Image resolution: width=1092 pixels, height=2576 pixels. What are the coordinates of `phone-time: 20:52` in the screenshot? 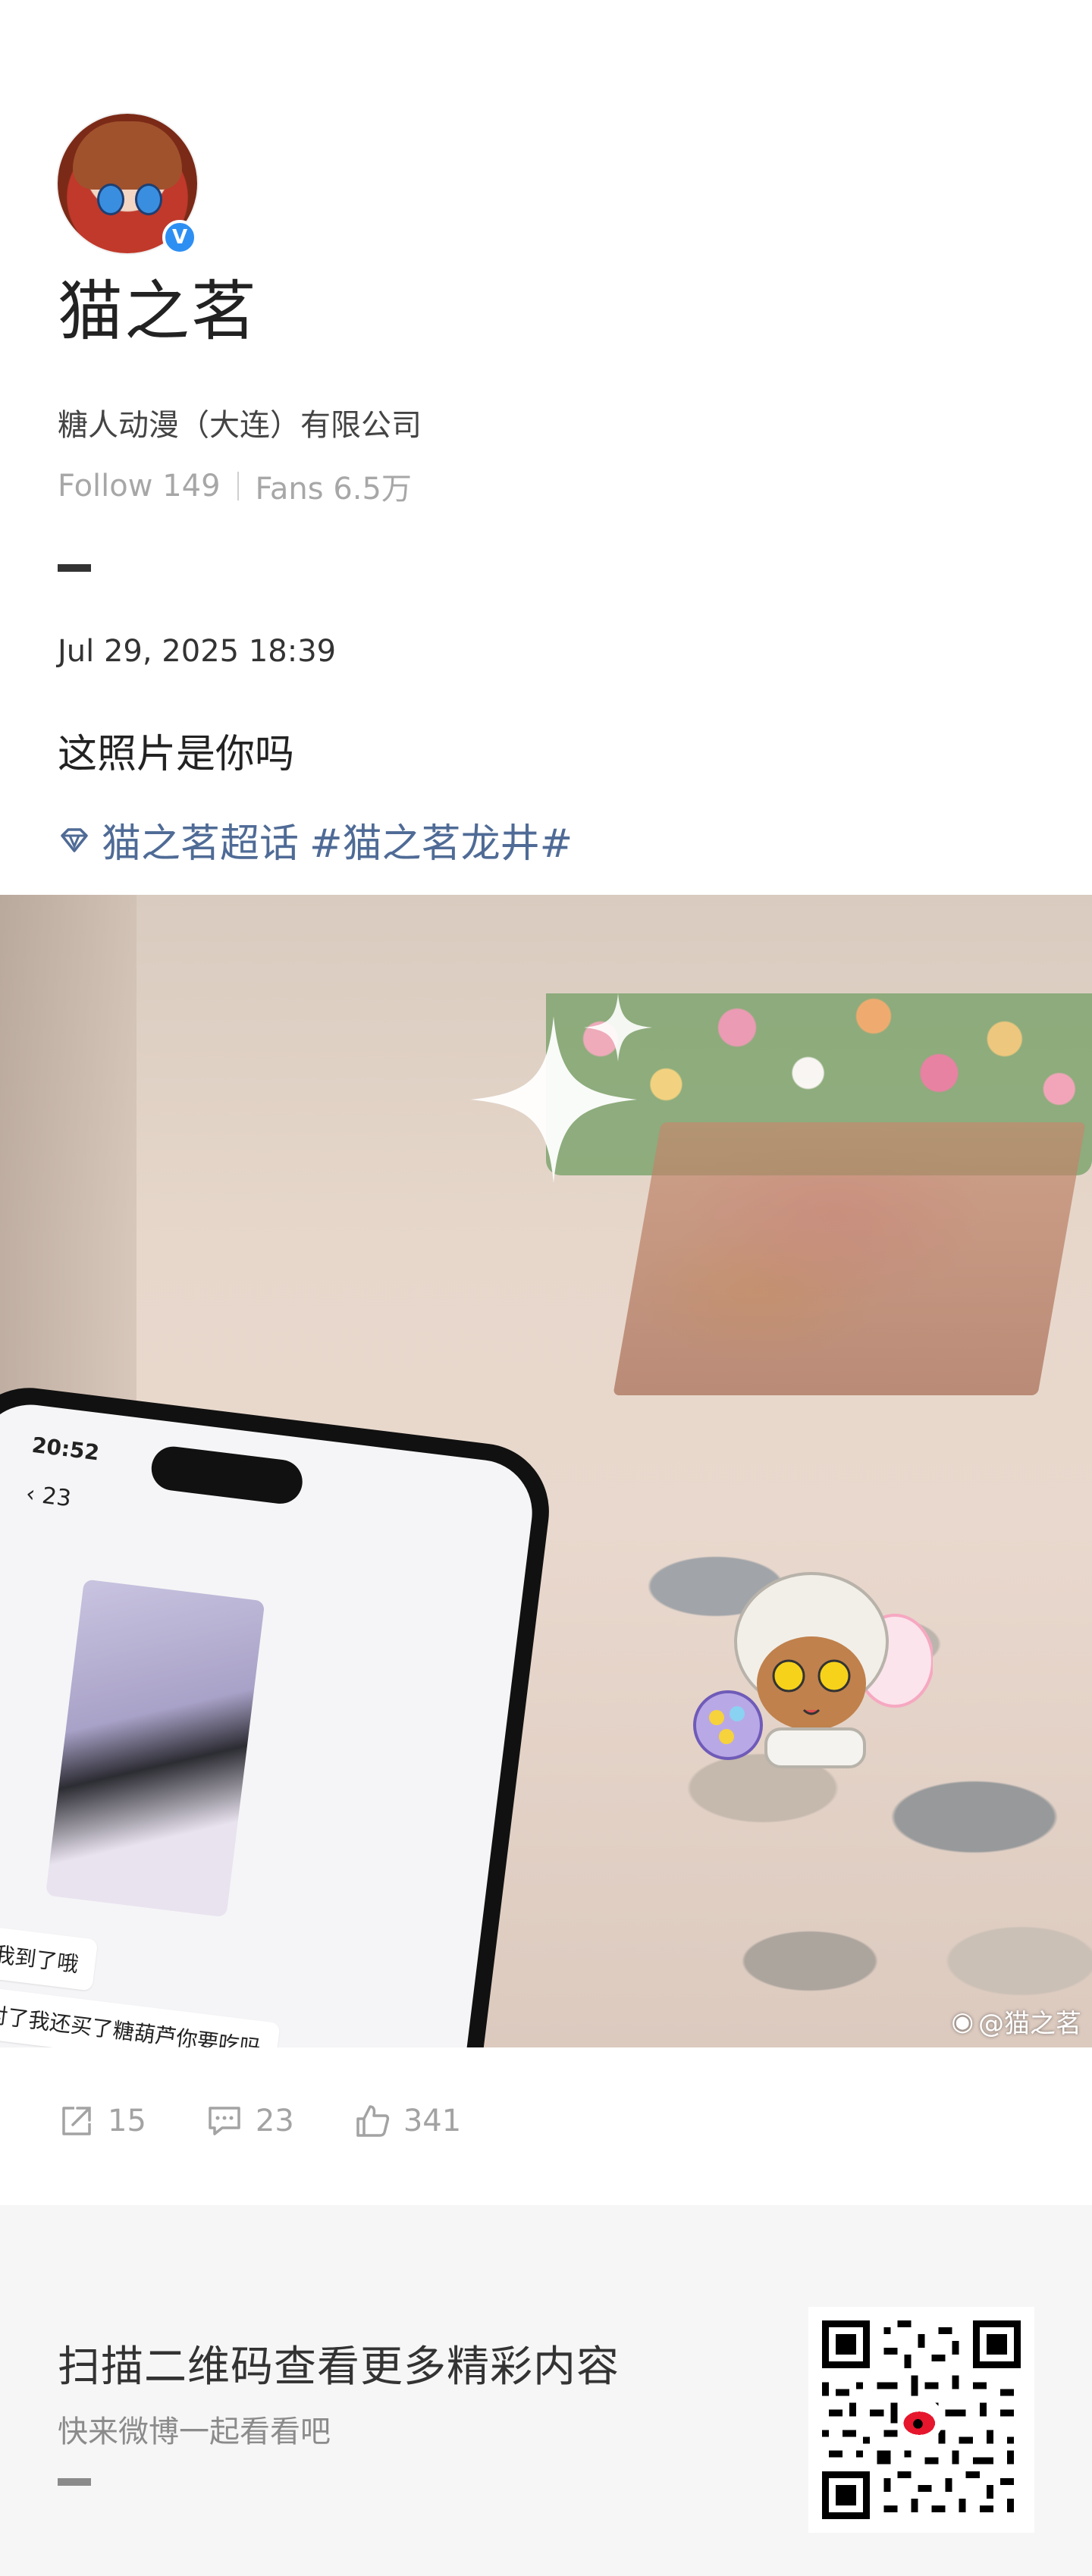 It's located at (65, 1449).